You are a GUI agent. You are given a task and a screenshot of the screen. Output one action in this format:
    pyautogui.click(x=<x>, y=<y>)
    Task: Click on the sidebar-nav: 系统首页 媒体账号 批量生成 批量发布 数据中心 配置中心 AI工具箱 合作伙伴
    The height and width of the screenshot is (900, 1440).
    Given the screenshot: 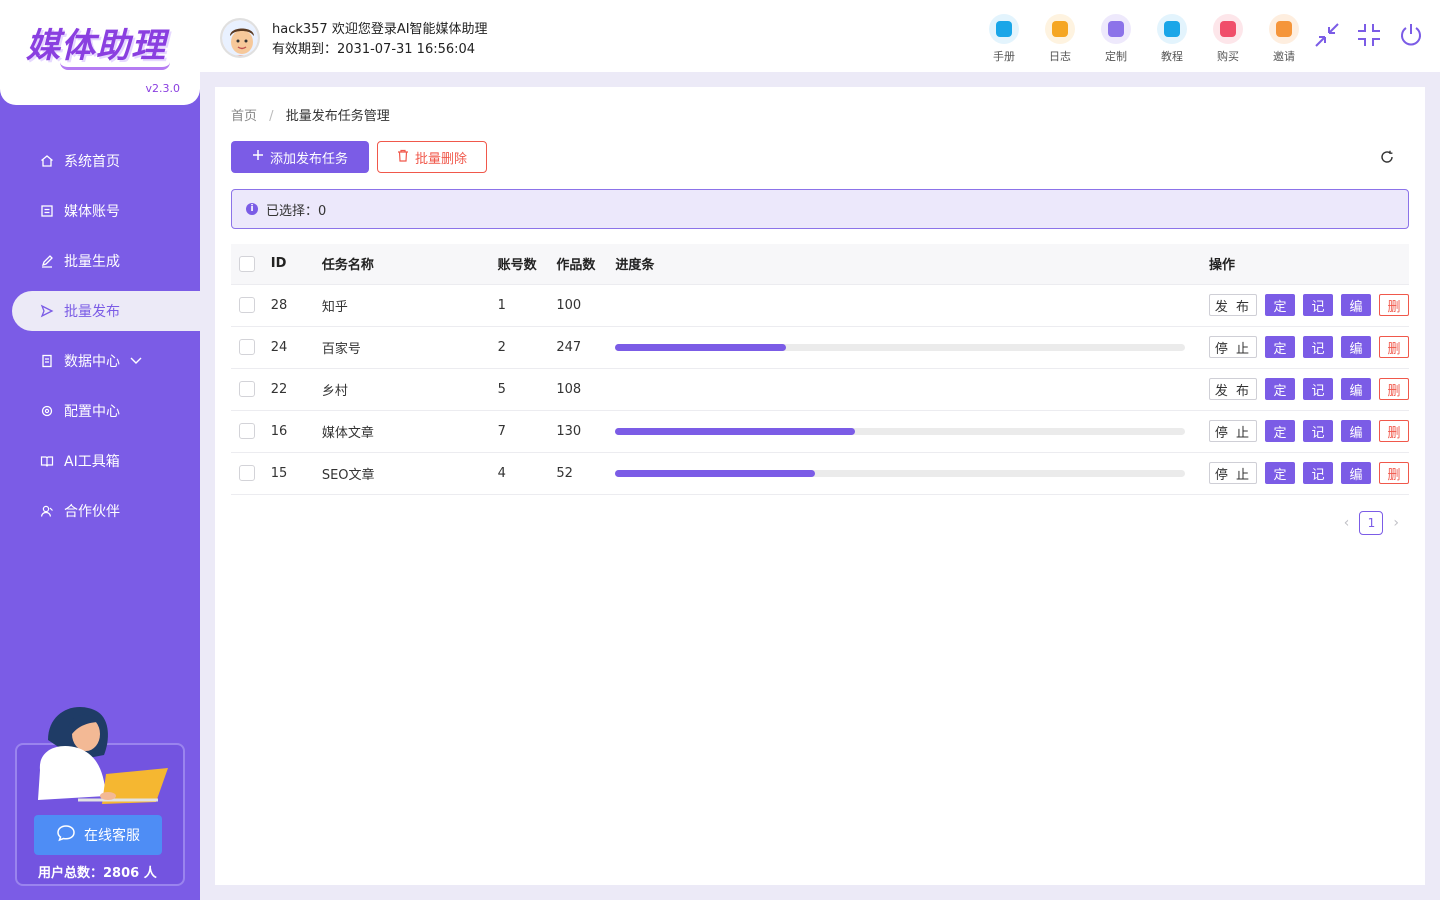 What is the action you would take?
    pyautogui.click(x=100, y=341)
    